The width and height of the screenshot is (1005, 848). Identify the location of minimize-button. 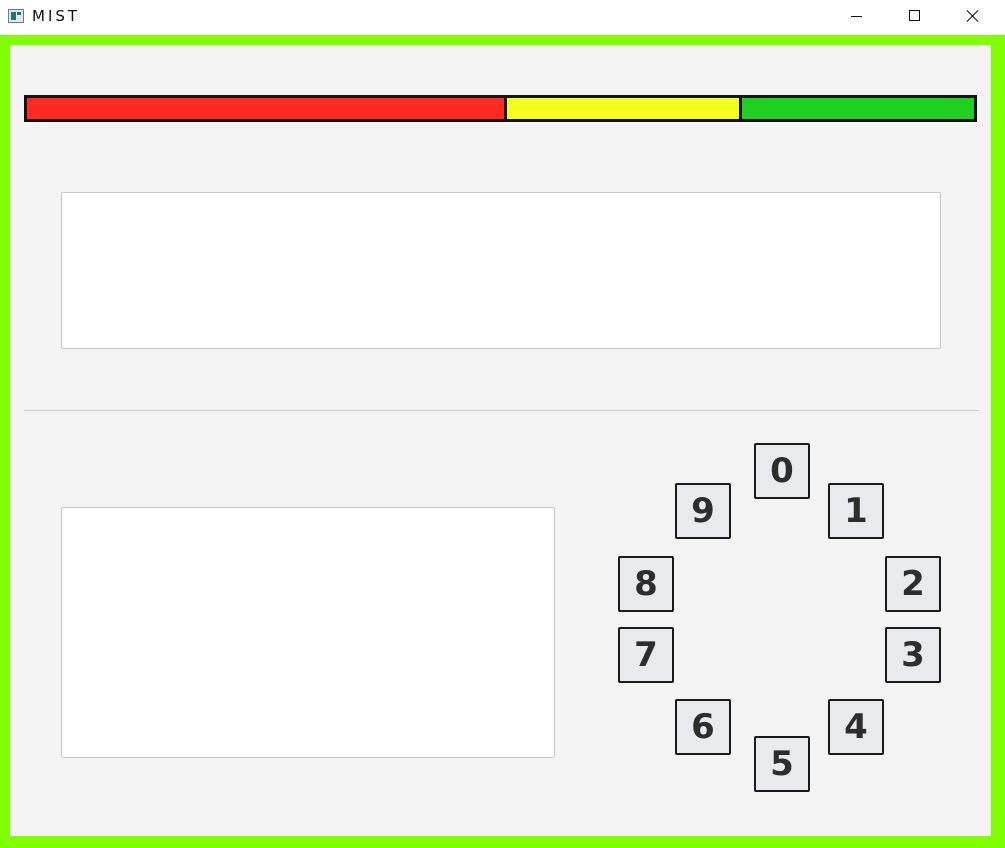
(857, 17).